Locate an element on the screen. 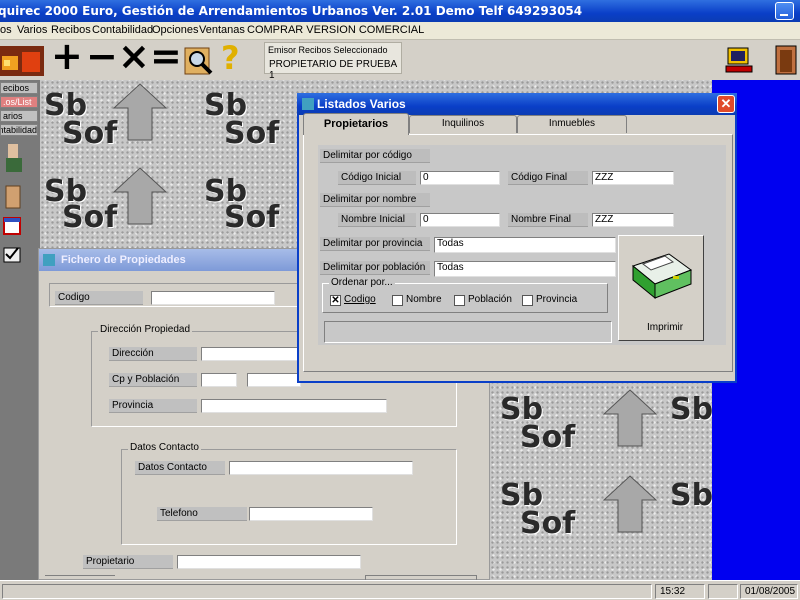 This screenshot has width=800, height=600. nombre-inicial-input: 0 is located at coordinates (460, 220).